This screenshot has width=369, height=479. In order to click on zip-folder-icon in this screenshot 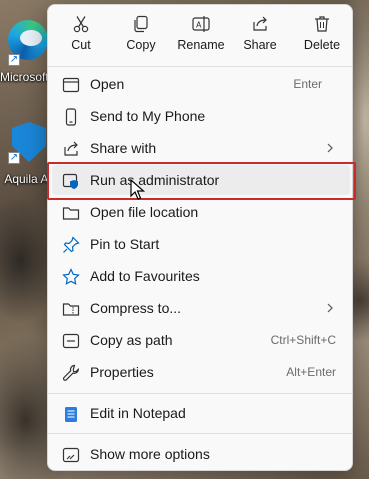, I will do `click(71, 309)`.